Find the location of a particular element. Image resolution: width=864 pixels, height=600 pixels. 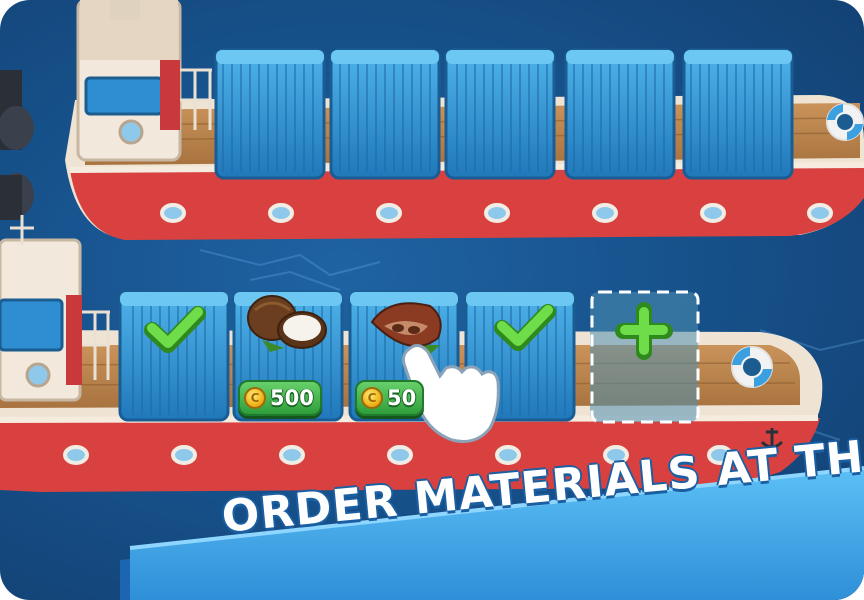

slot-3-price-tag: C 50 is located at coordinates (390, 398).